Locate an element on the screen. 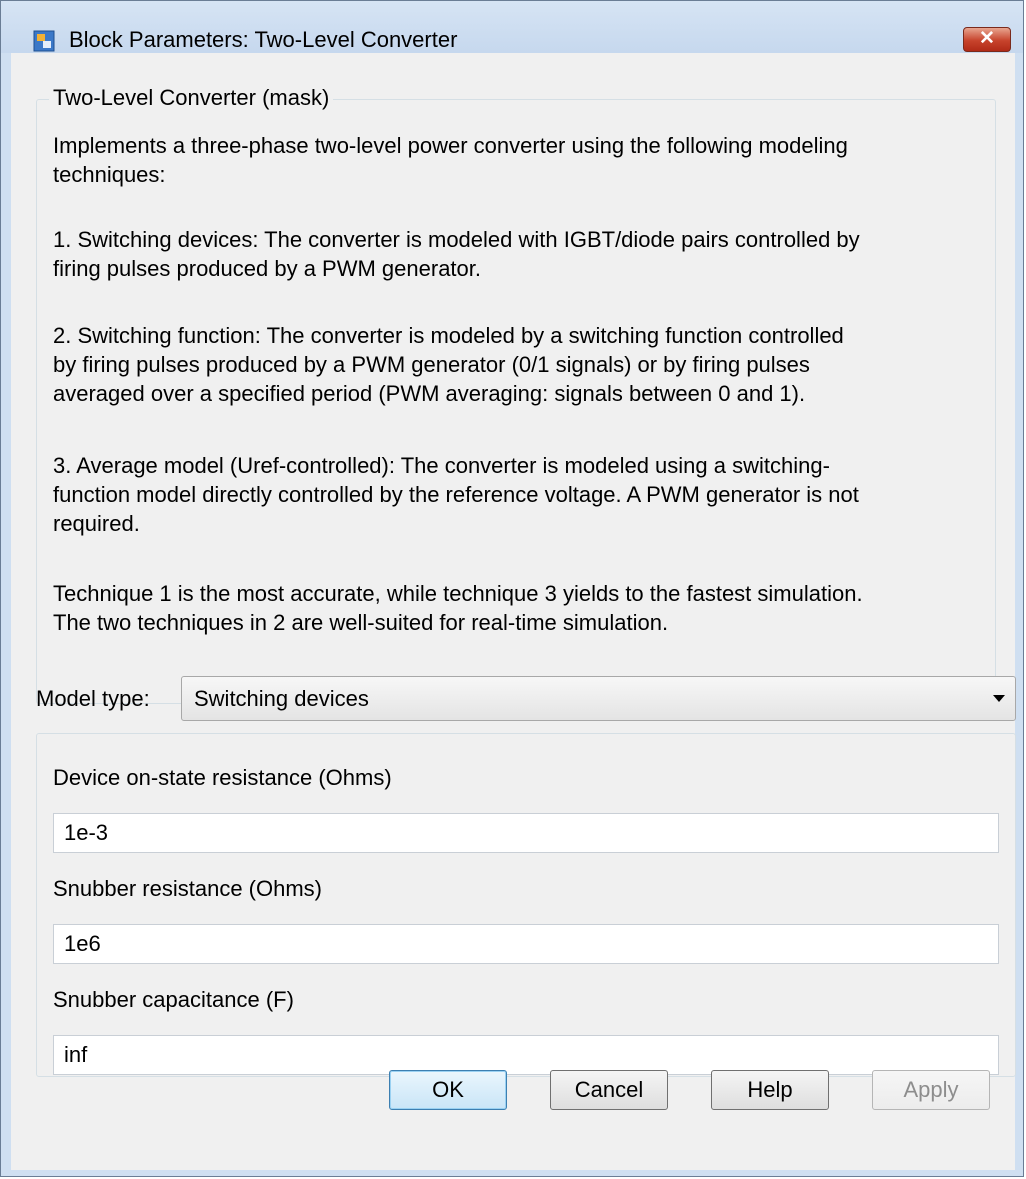 This screenshot has height=1179, width=1026. param-label-on-state-resistance: Device on-state resistance (Ohms) is located at coordinates (222, 777).